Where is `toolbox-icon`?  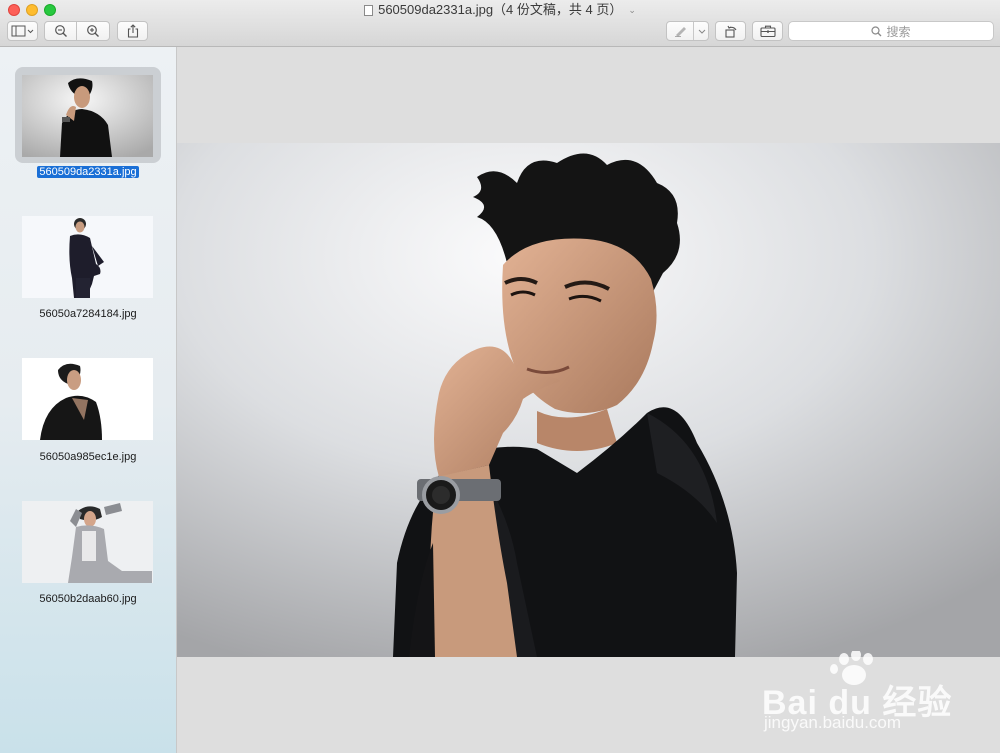 toolbox-icon is located at coordinates (767, 31).